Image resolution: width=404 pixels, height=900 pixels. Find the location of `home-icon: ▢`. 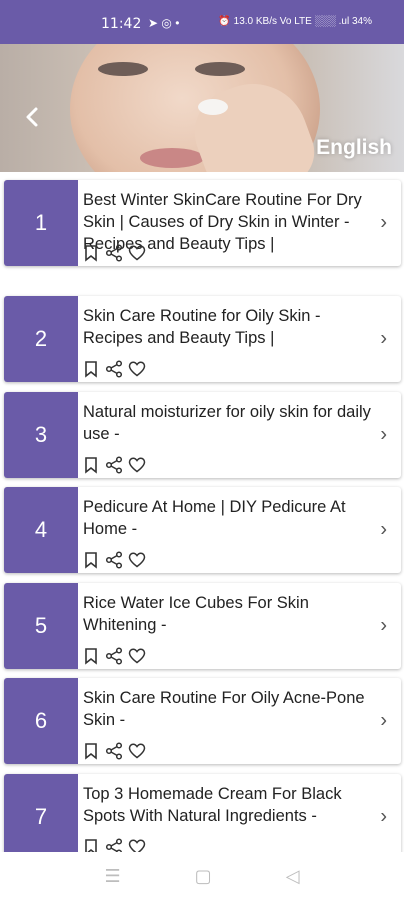

home-icon: ▢ is located at coordinates (203, 876).